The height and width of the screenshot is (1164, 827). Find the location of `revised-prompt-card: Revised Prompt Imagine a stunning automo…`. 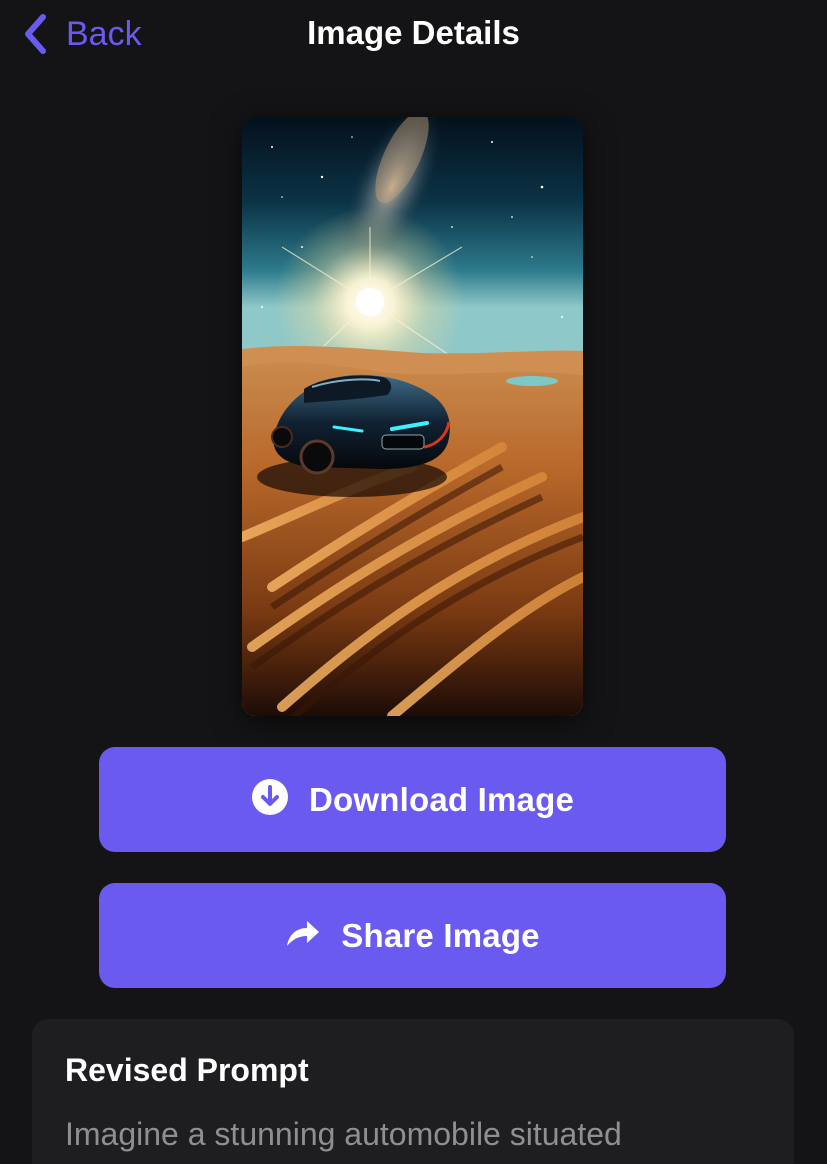

revised-prompt-card: Revised Prompt Imagine a stunning automo… is located at coordinates (413, 1091).